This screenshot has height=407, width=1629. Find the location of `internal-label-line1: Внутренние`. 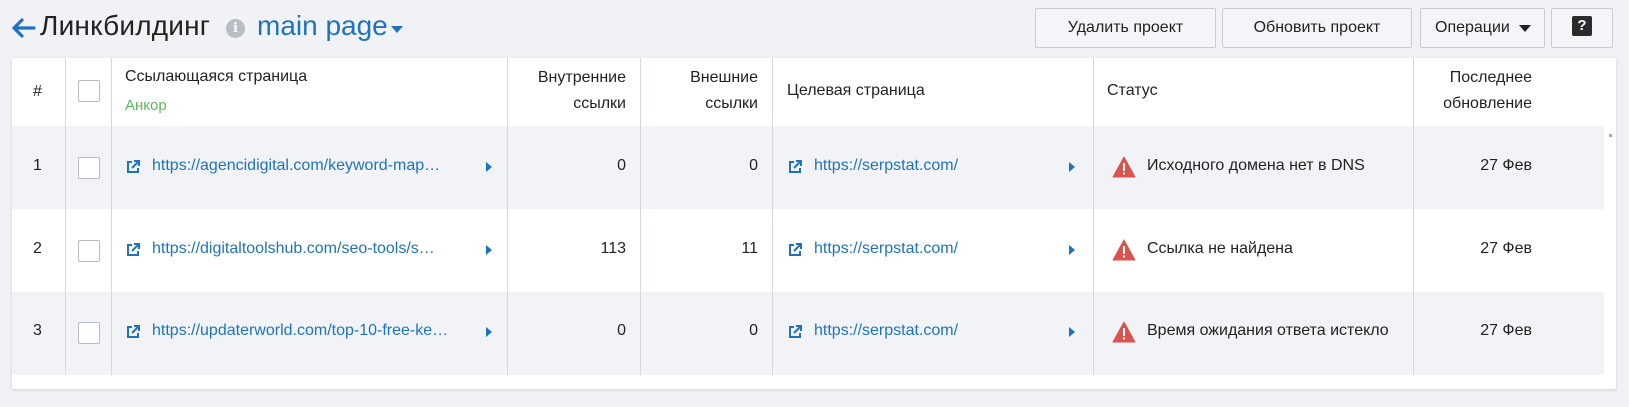

internal-label-line1: Внутренние is located at coordinates (581, 77).